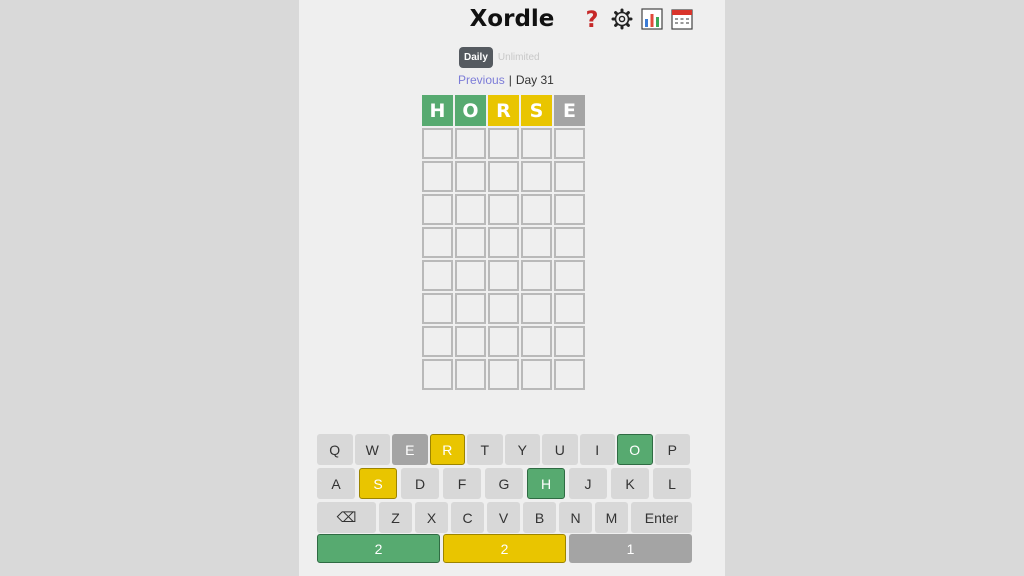 Image resolution: width=1024 pixels, height=576 pixels. I want to click on backspace-key: ⌫, so click(346, 517).